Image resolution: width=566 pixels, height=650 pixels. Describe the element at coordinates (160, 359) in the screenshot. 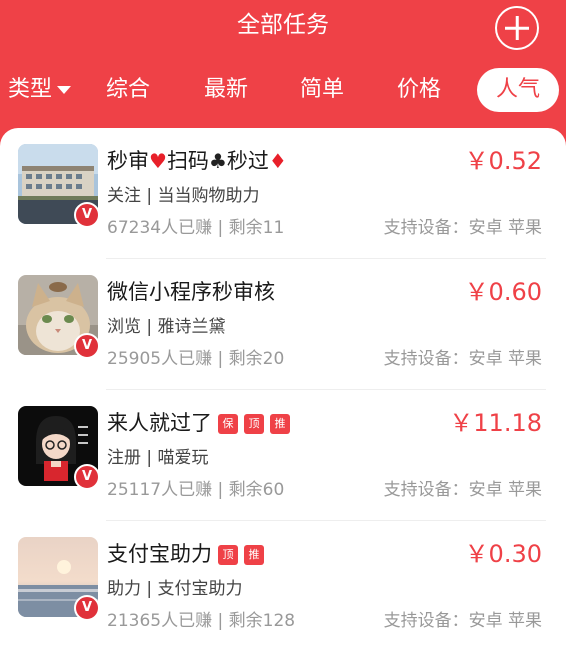

I see `earned-count: 25905人已赚` at that location.